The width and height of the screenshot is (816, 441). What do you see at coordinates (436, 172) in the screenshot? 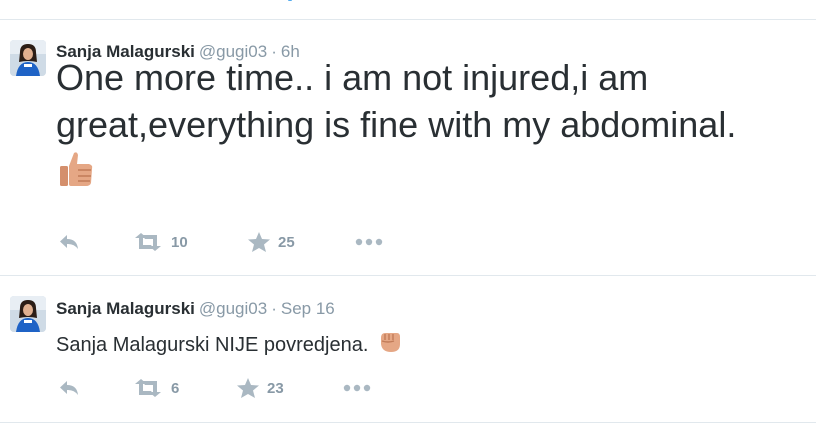
I see `thumbs-up-emoji` at bounding box center [436, 172].